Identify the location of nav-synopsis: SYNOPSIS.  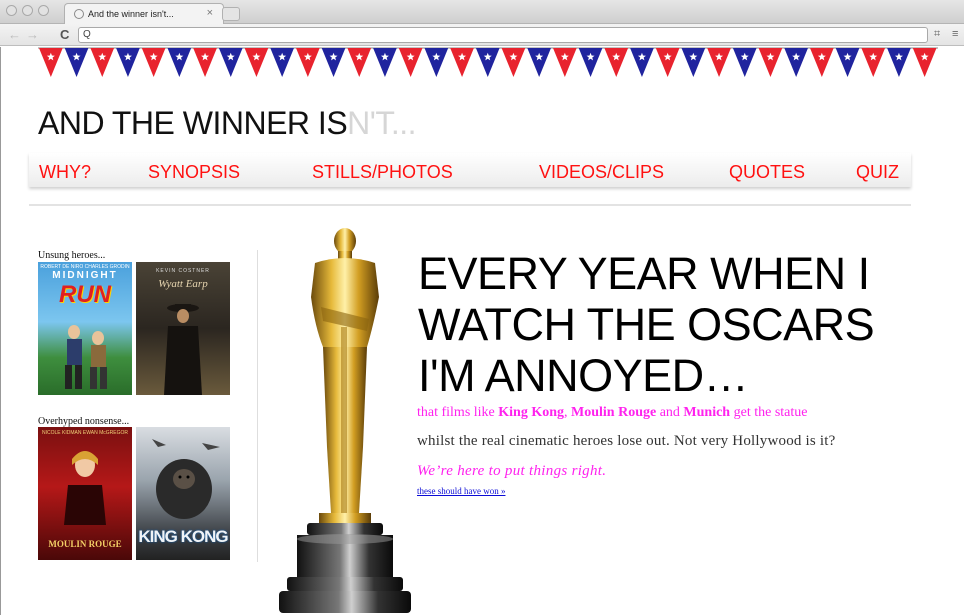
(194, 172).